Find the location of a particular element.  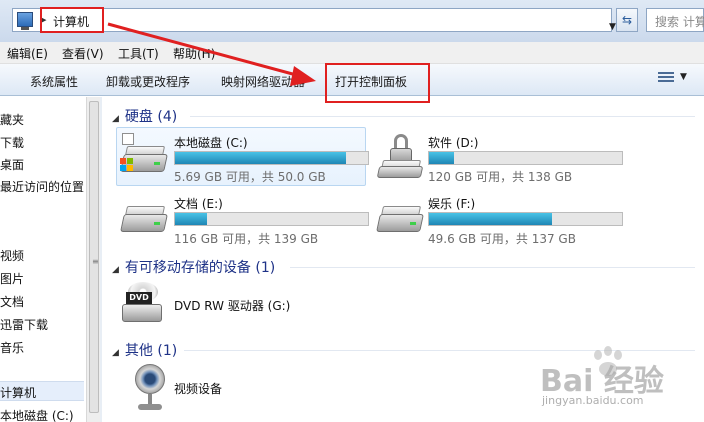

dvd-drive-icon: DVD is located at coordinates (144, 304).